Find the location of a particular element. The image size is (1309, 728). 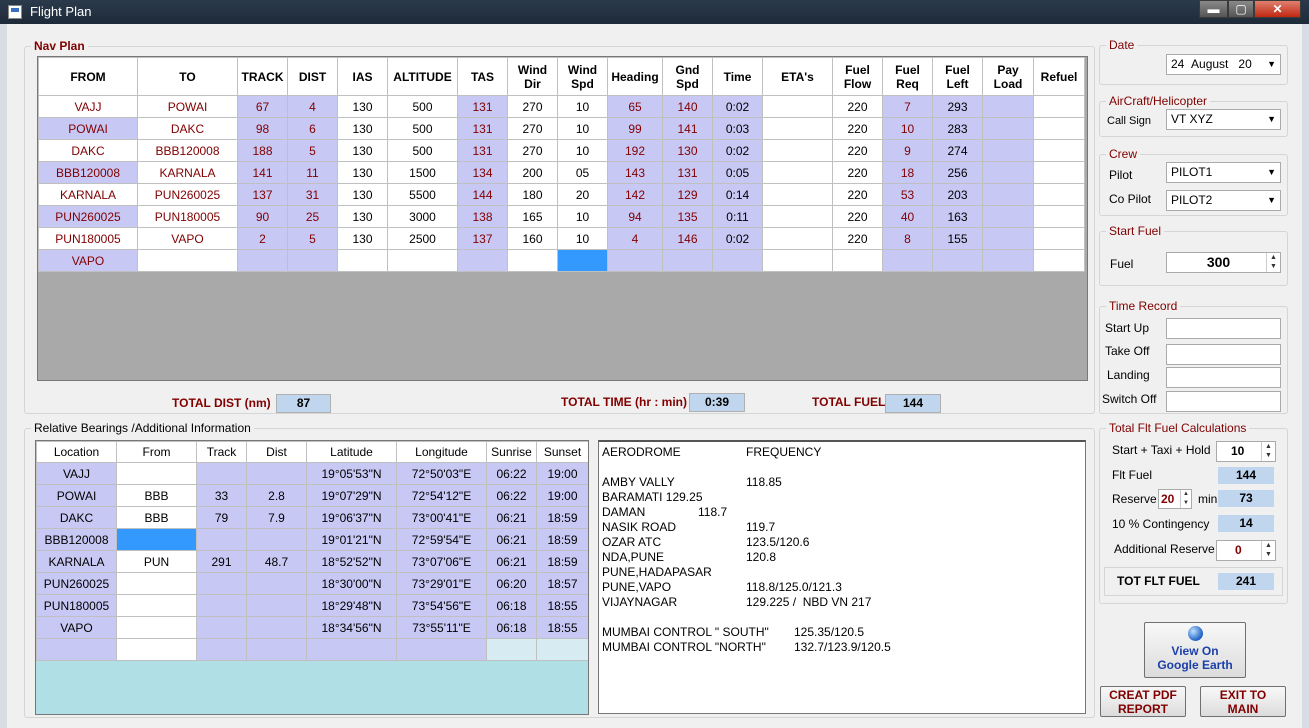

nav-cell: VAPO is located at coordinates (187, 238).